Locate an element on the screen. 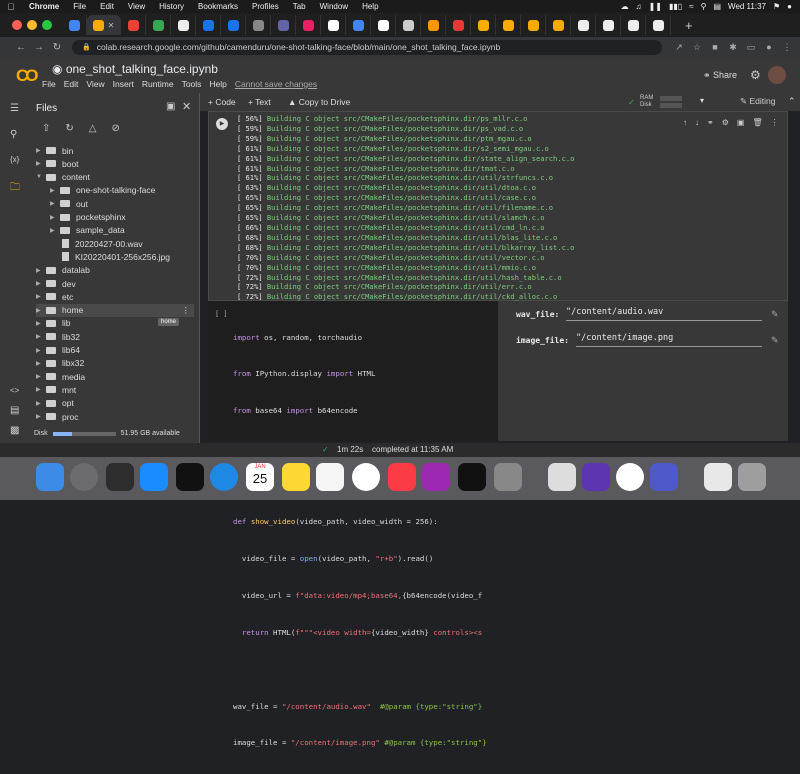 The width and height of the screenshot is (800, 774). copy-to-drive-button: ▲ Copy to Drive is located at coordinates (319, 102).